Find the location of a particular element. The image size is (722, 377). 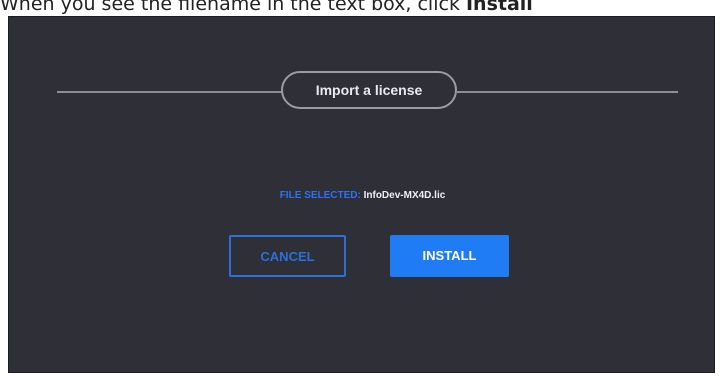

caption-bold-text: Install is located at coordinates (499, 7).